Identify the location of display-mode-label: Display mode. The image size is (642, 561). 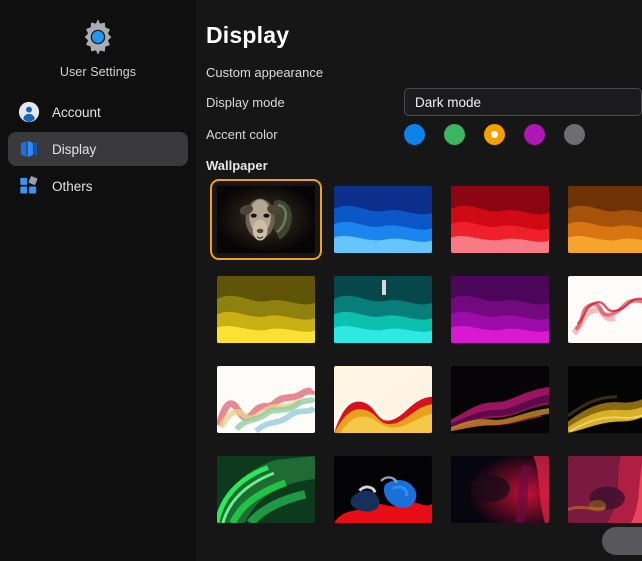
(245, 102).